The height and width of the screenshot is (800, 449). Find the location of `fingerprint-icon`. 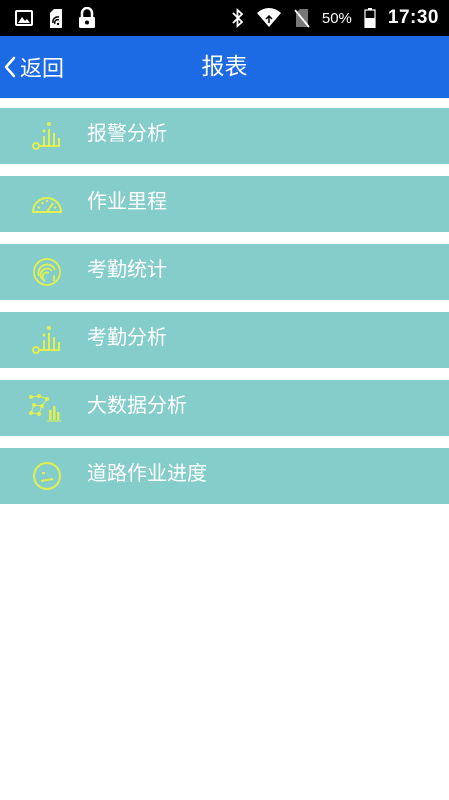

fingerprint-icon is located at coordinates (47, 272).